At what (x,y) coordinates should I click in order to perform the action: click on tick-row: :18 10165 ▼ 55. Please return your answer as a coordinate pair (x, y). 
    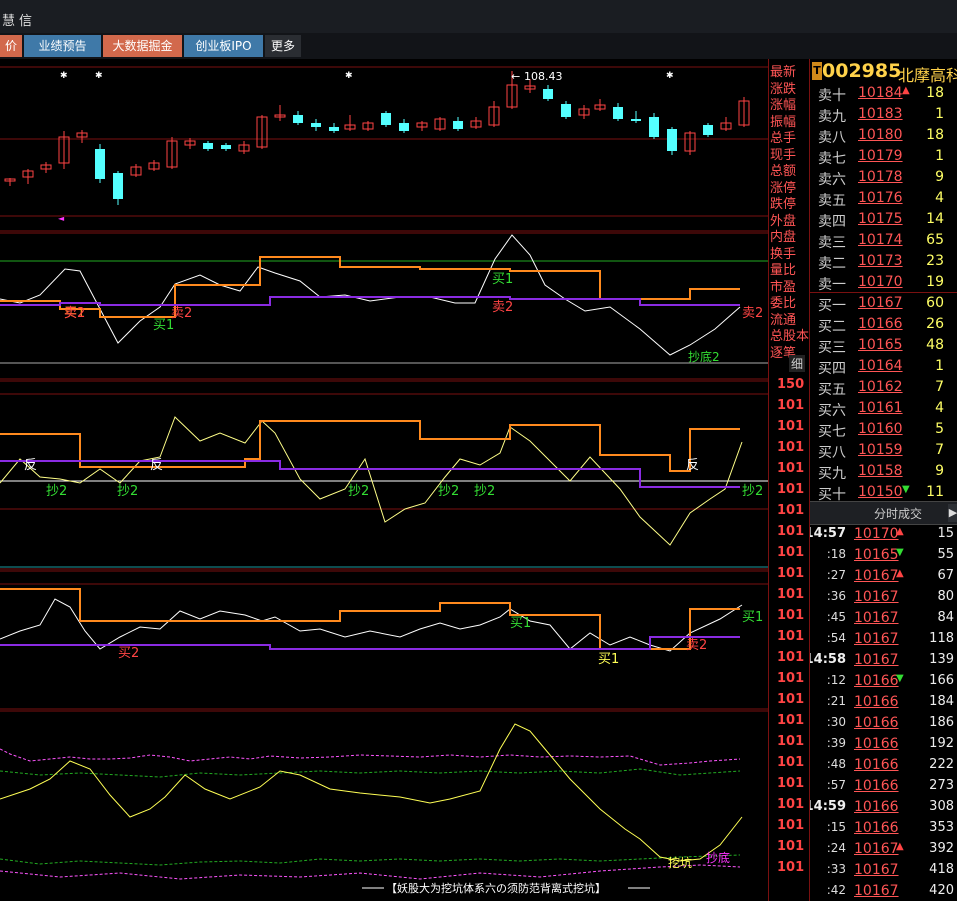
    Looking at the image, I should click on (883, 555).